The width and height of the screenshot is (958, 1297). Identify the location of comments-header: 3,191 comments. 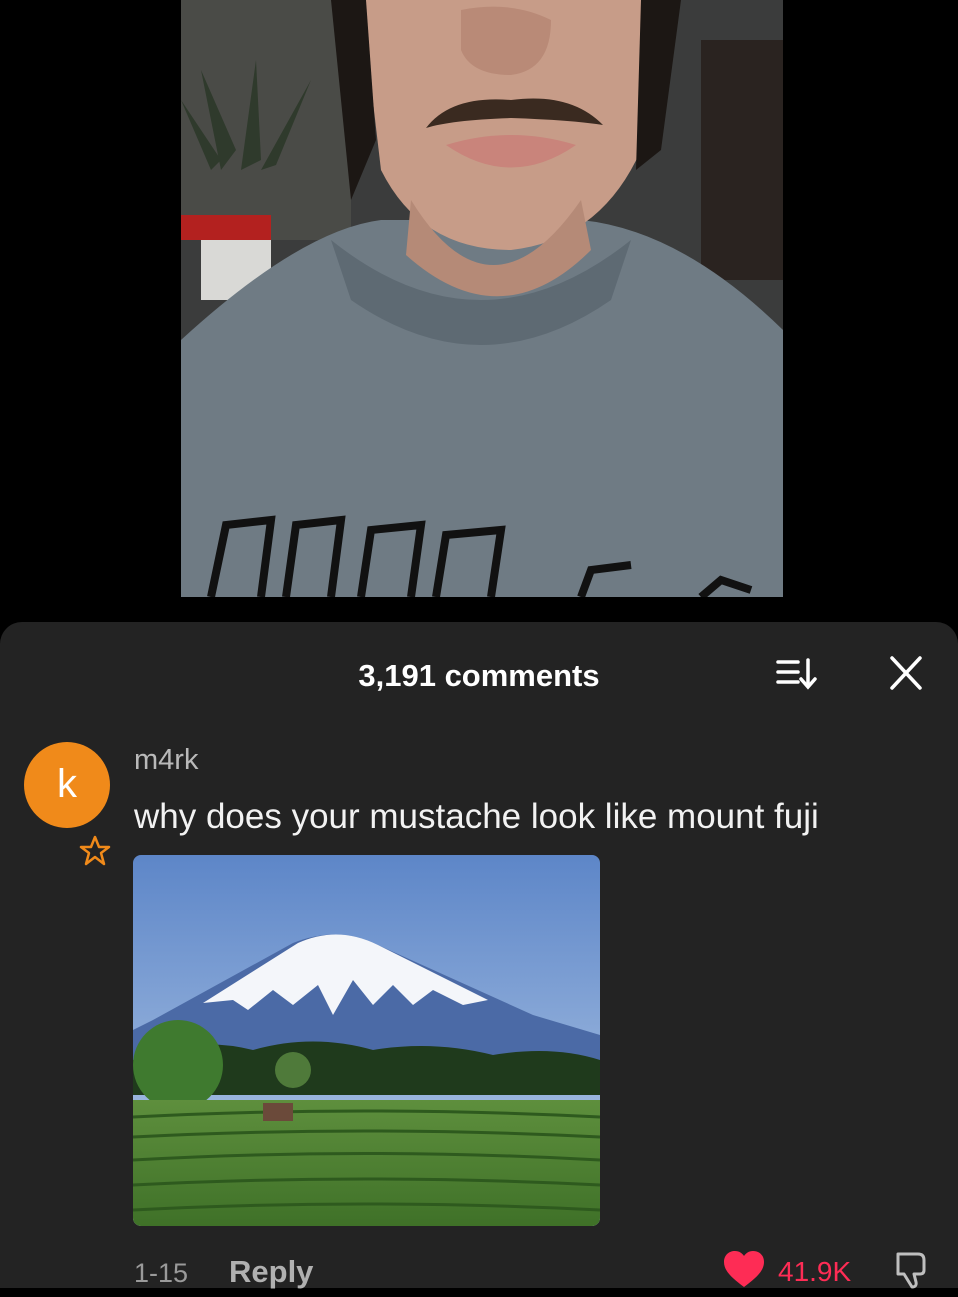
(479, 674).